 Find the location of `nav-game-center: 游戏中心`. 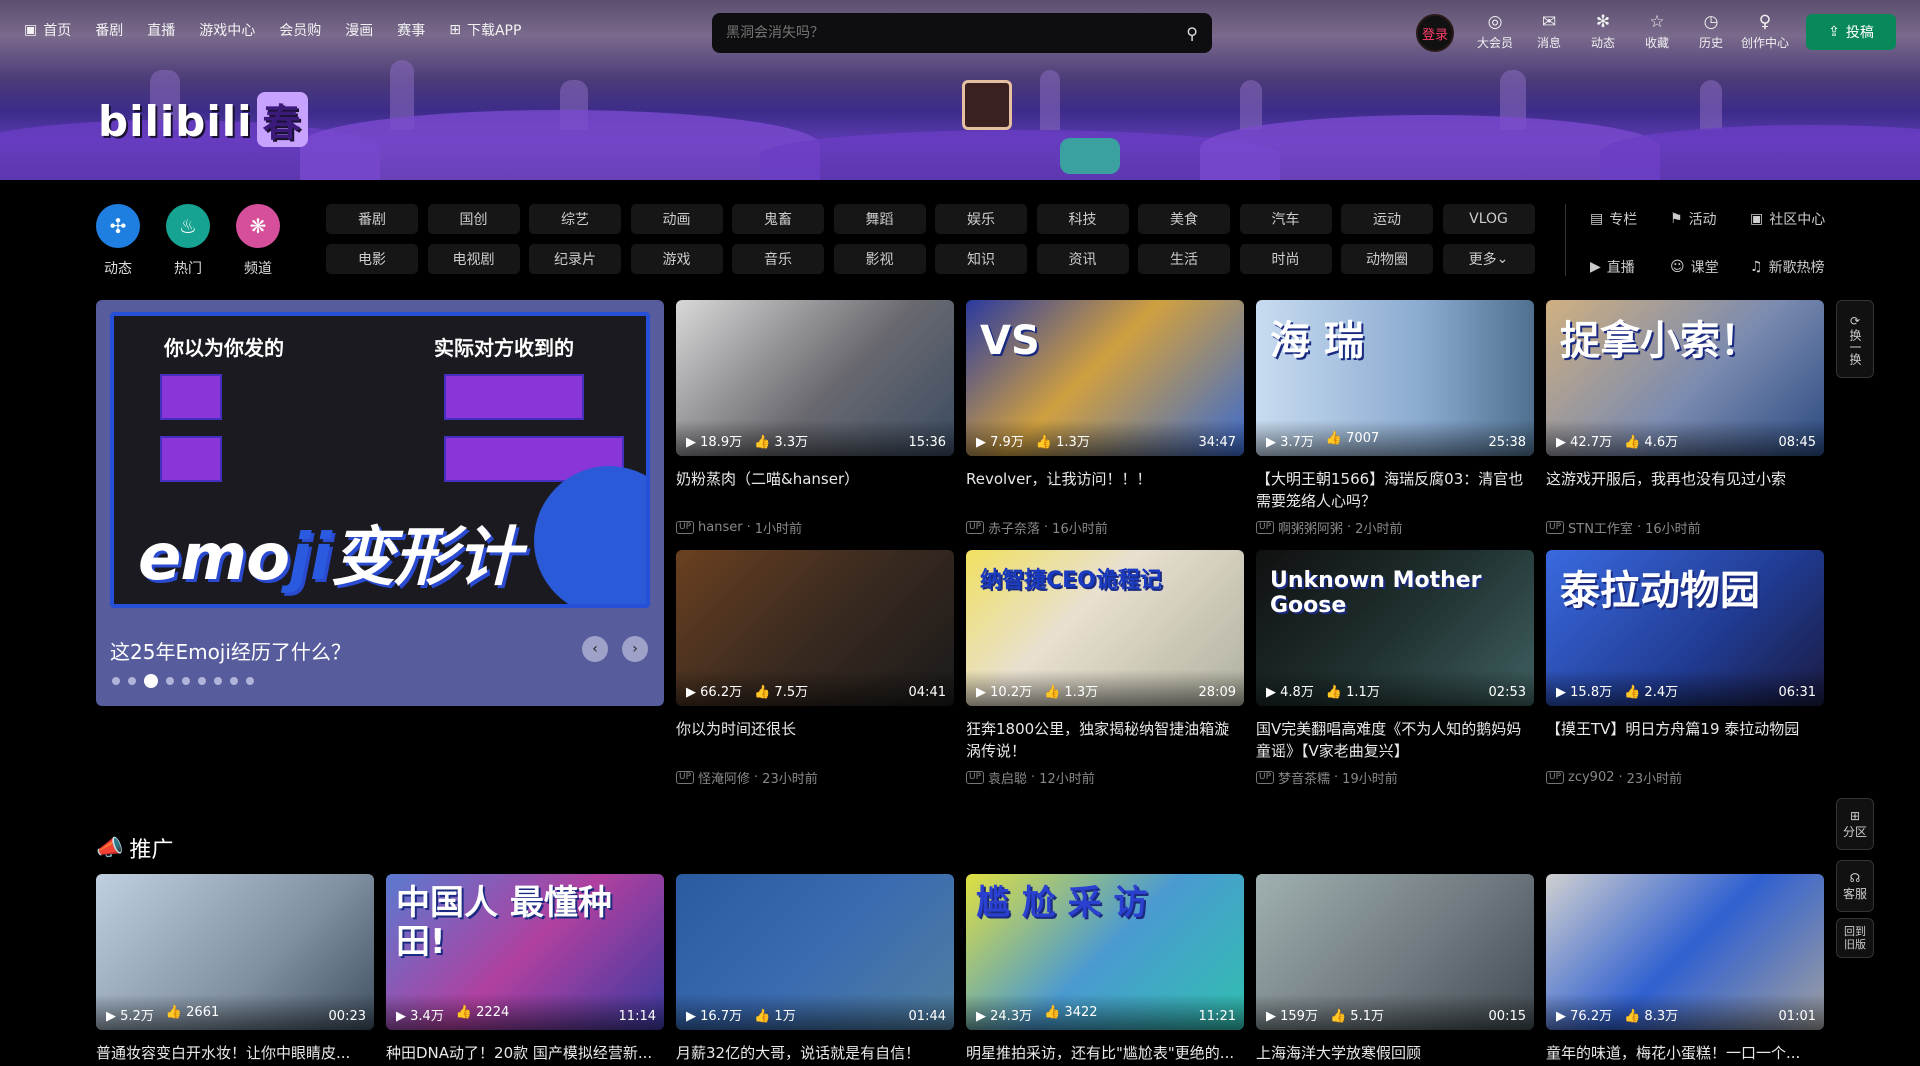

nav-game-center: 游戏中心 is located at coordinates (227, 30).